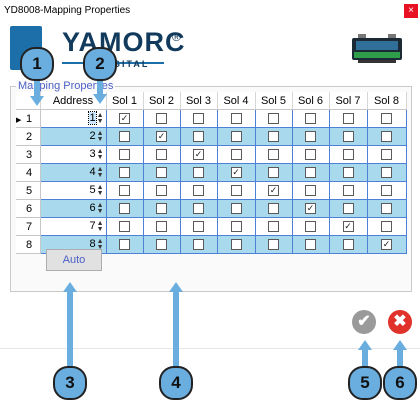  What do you see at coordinates (211, 190) in the screenshot?
I see `table-row: 5 5▲ ▼ ✓` at bounding box center [211, 190].